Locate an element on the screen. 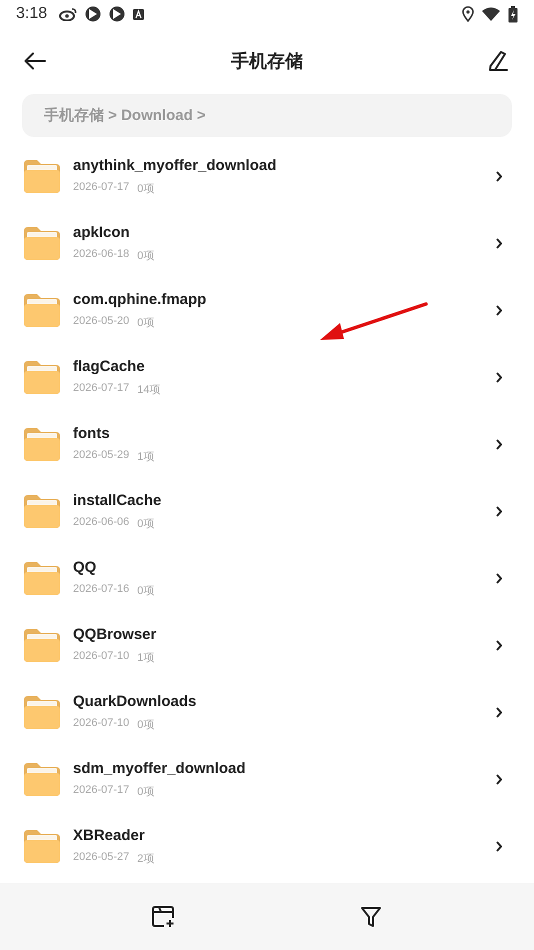  folder-row: QQ 2026-07-16 0项 is located at coordinates (267, 578).